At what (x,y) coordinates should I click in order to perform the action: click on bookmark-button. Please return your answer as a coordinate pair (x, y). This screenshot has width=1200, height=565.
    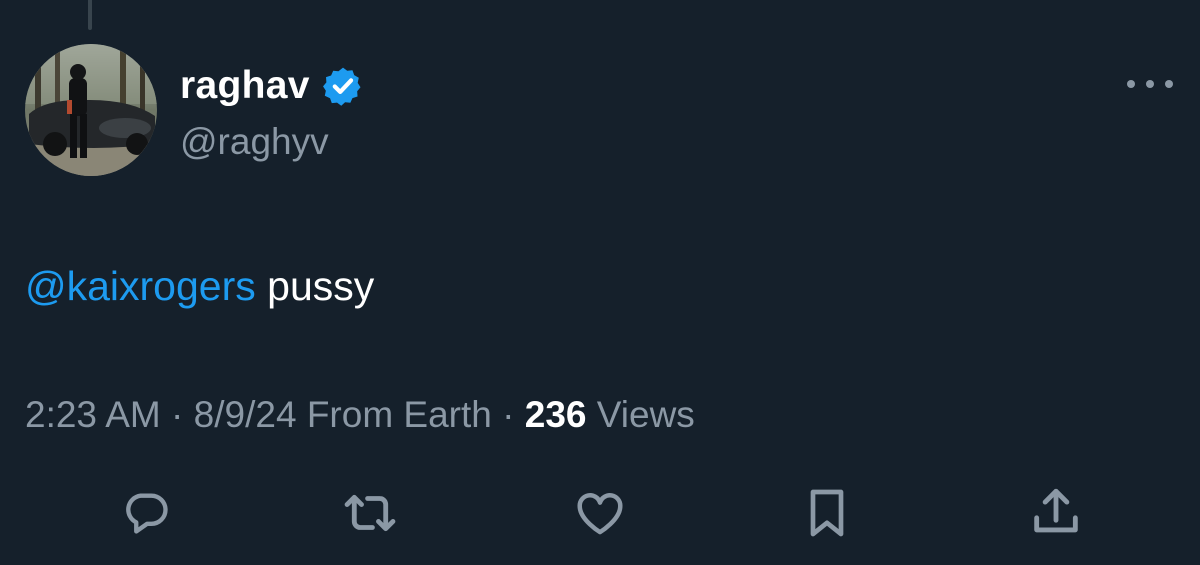
    Looking at the image, I should click on (827, 513).